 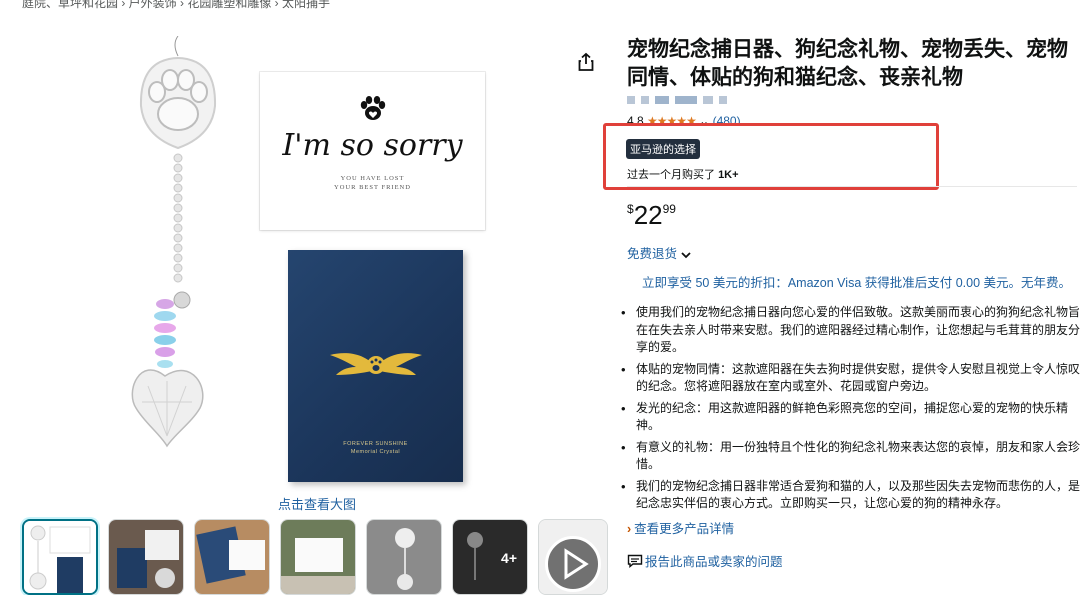 I want to click on card-subtext: YOU HAVE LOST YOUR BEST FRIEND, so click(x=372, y=183).